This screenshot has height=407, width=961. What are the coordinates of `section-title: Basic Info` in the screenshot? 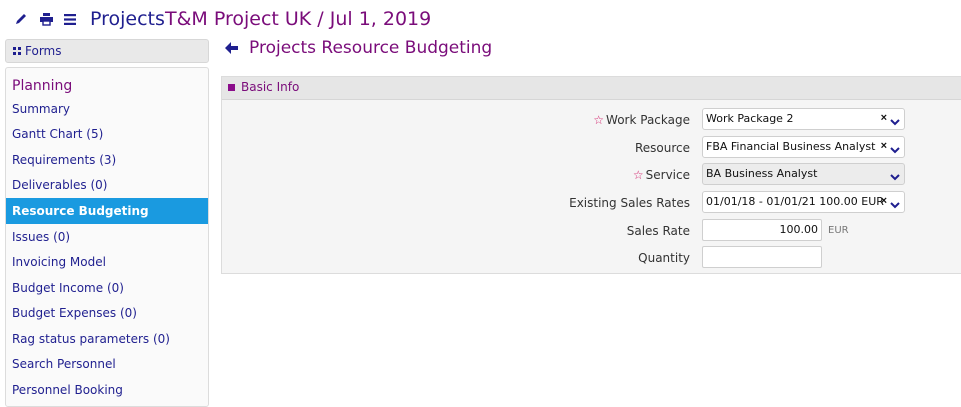 It's located at (270, 87).